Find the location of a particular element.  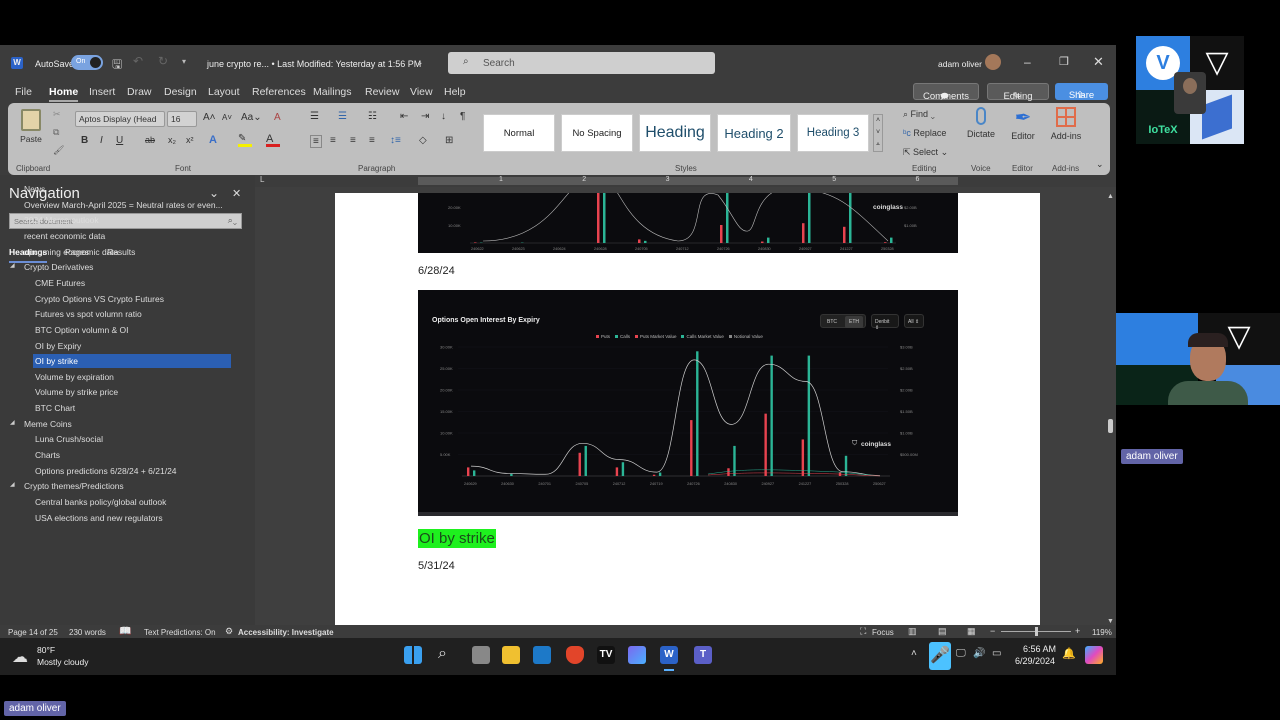

nav-heading-item: OI by Expiry is located at coordinates (58, 346).